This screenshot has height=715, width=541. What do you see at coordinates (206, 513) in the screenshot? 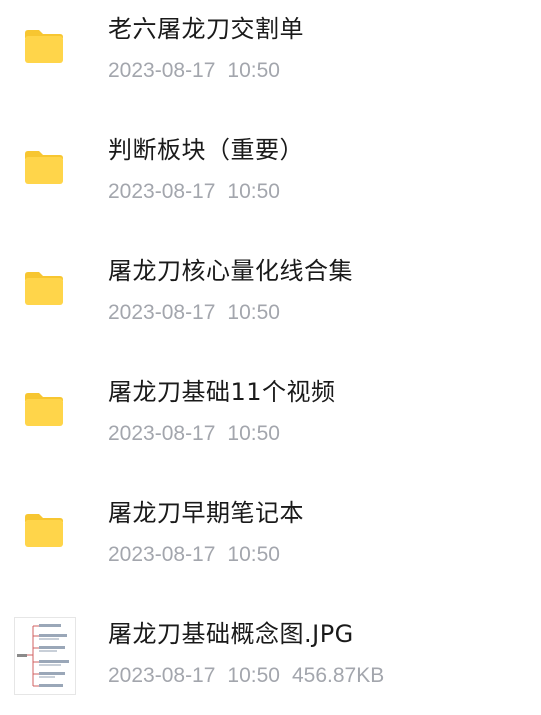
I see `file-name: 屠龙刀早期笔记本` at bounding box center [206, 513].